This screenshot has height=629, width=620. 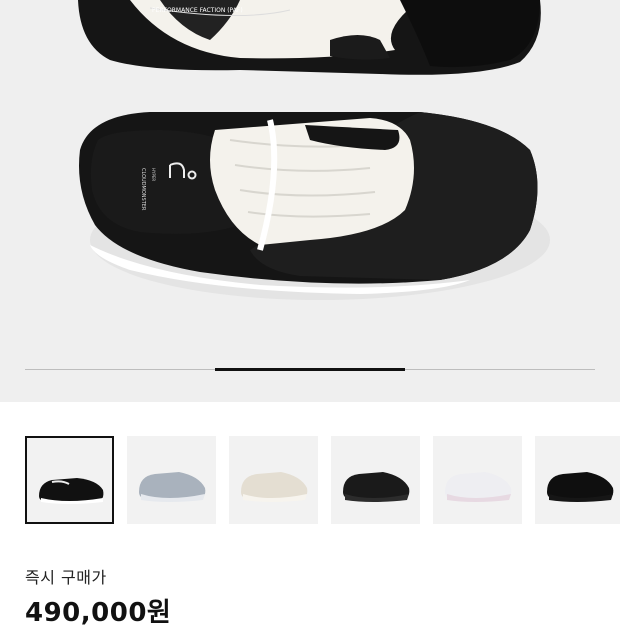 I want to click on insole-sub-label: HYPER, so click(x=153, y=174).